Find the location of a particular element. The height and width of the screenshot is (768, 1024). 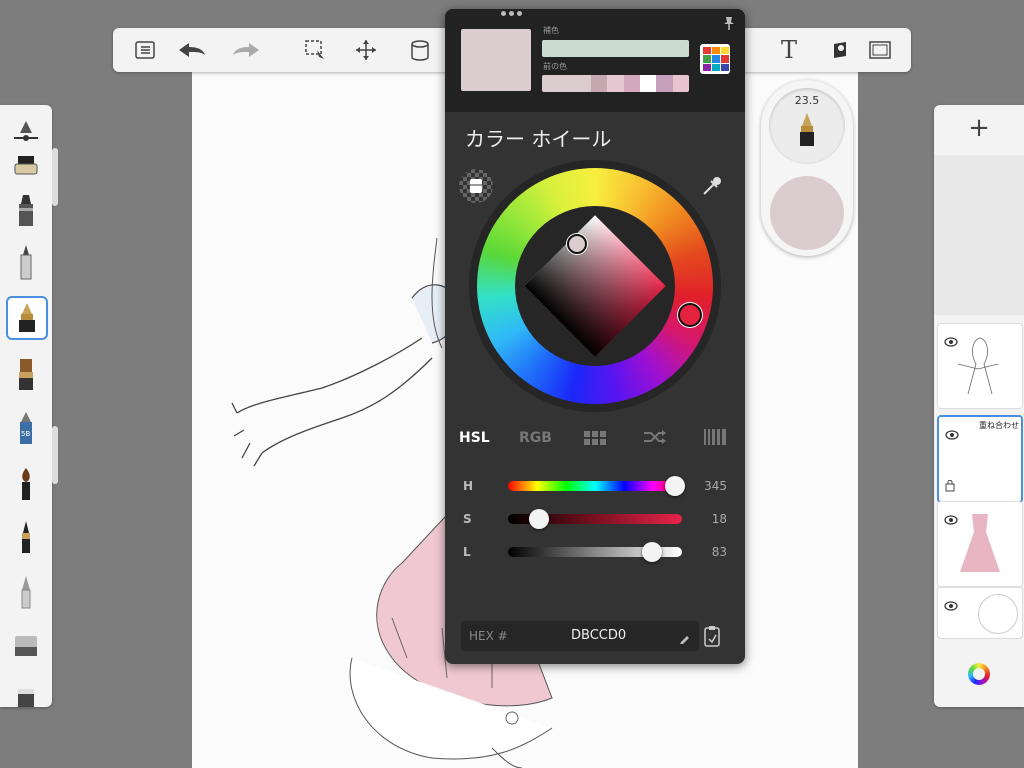

brush-icon is located at coordinates (26, 374).